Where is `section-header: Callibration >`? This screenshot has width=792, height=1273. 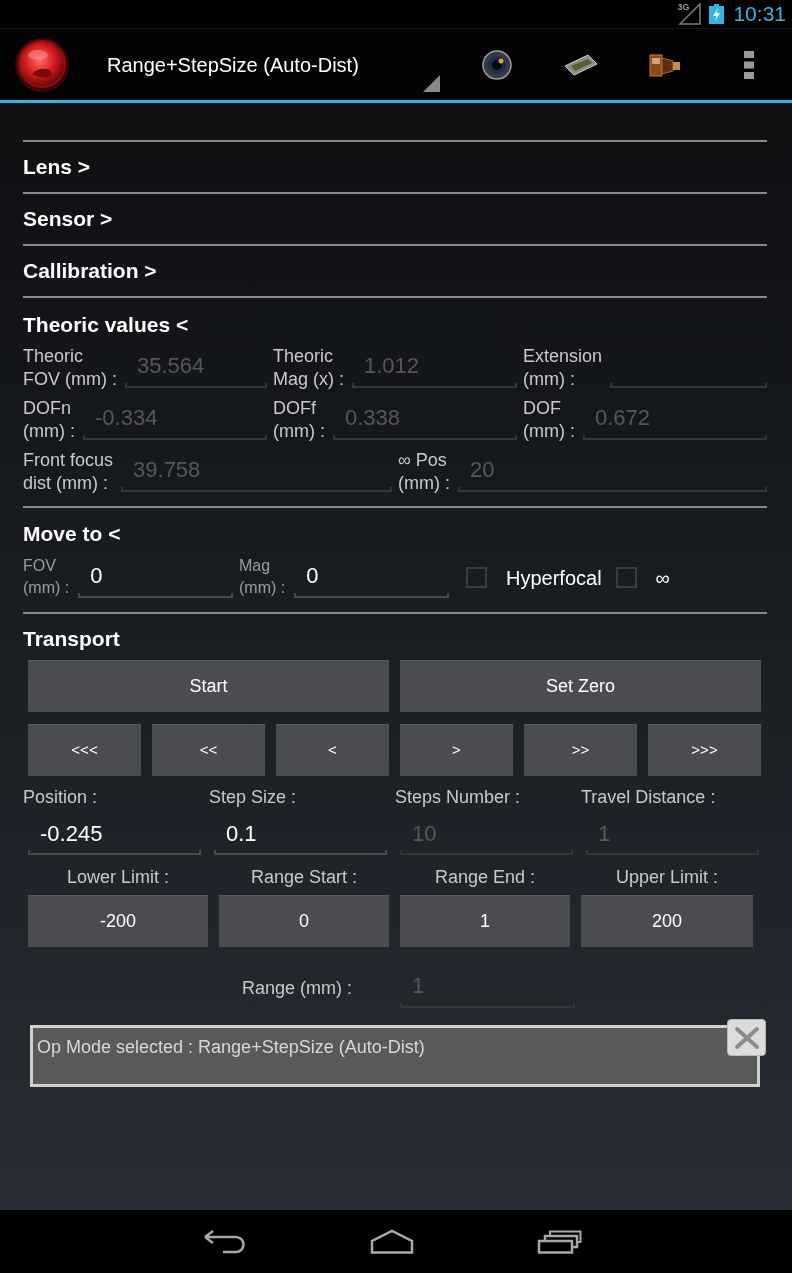 section-header: Callibration > is located at coordinates (90, 271).